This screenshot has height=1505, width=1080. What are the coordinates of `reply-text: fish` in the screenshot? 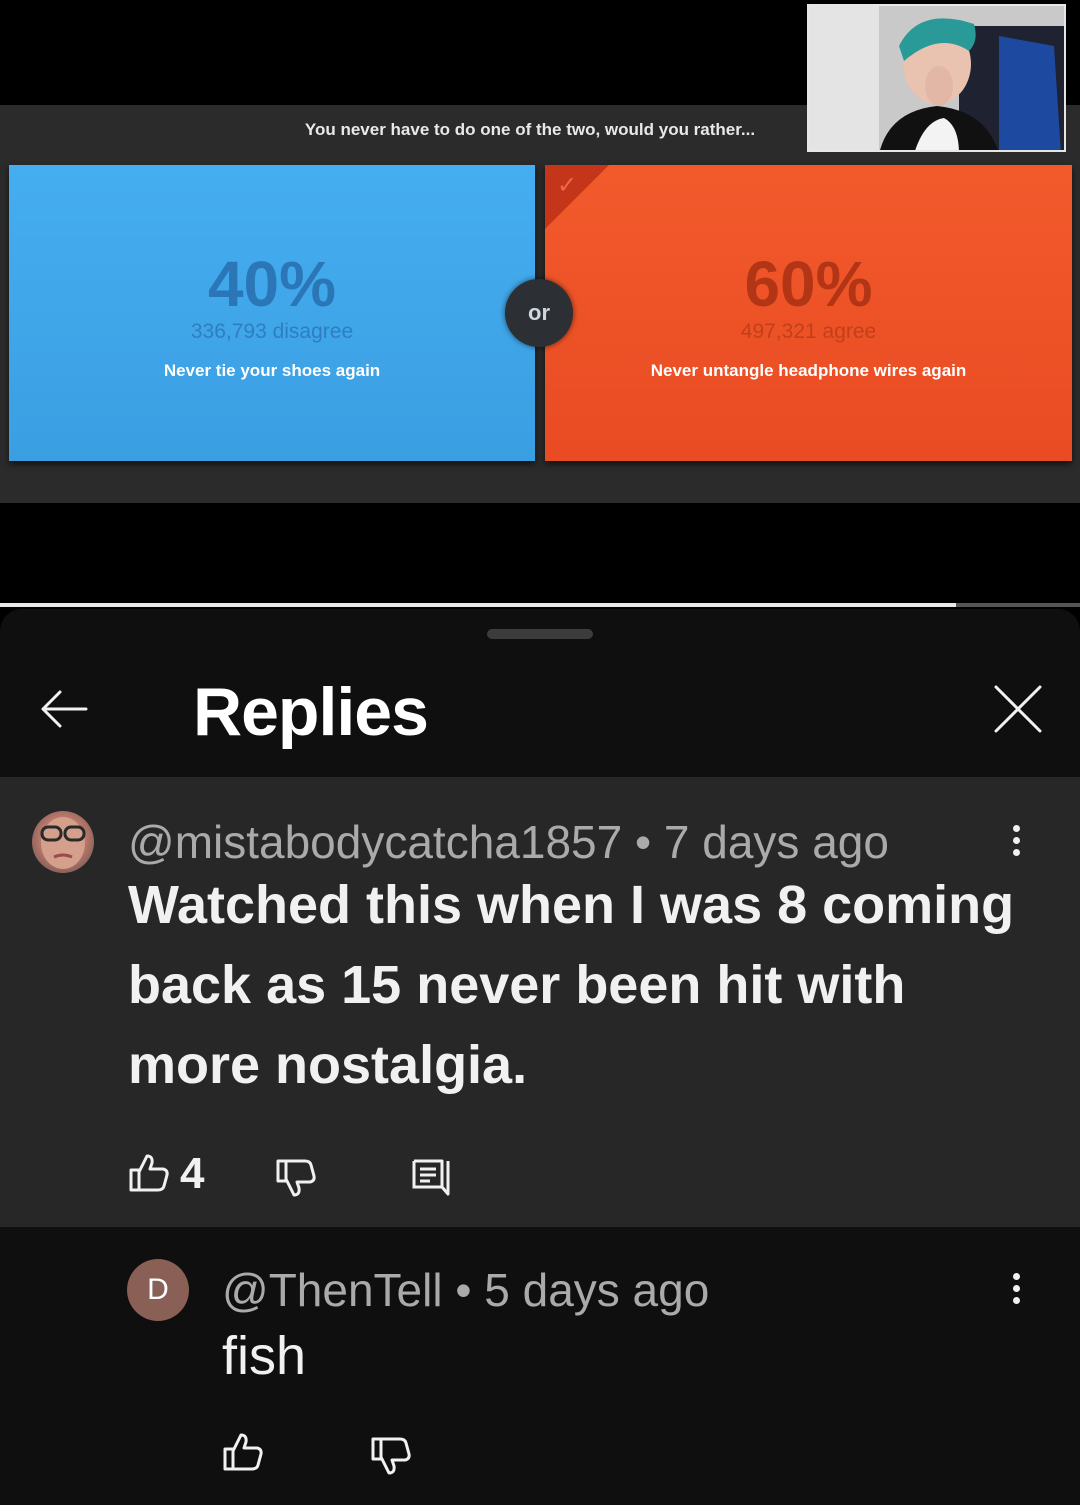 It's located at (264, 1356).